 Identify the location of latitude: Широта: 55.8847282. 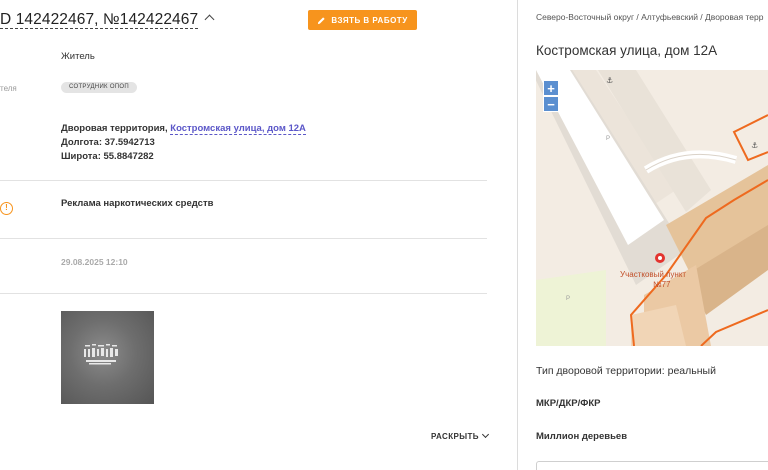
(107, 156).